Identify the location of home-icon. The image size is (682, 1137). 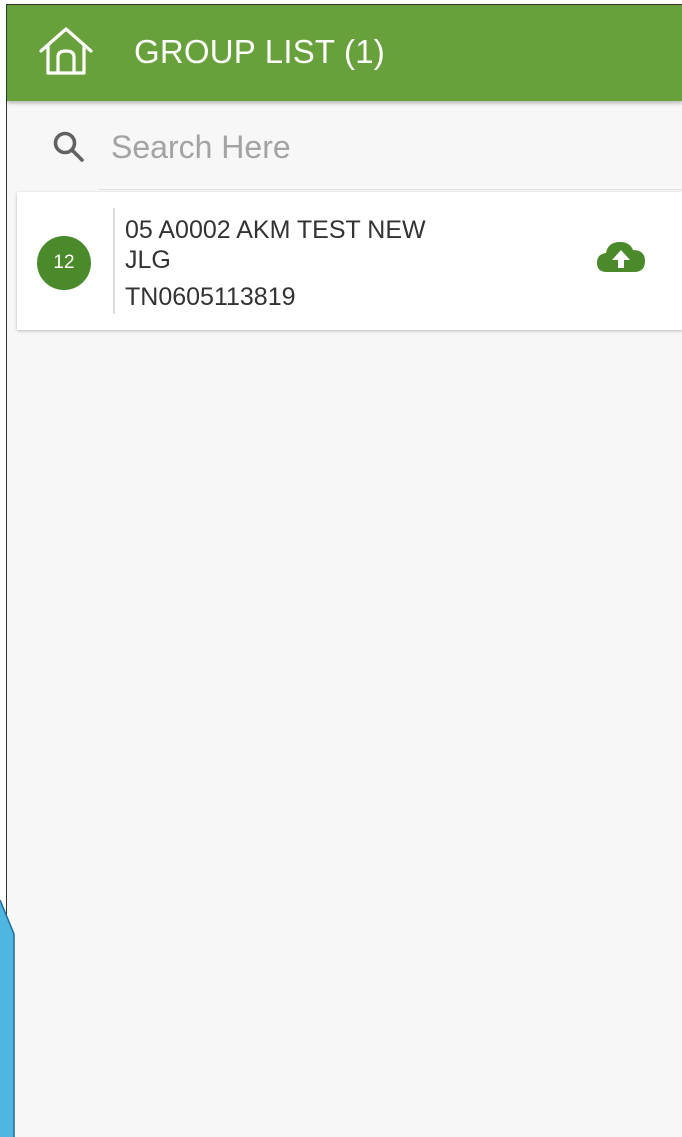
(66, 51).